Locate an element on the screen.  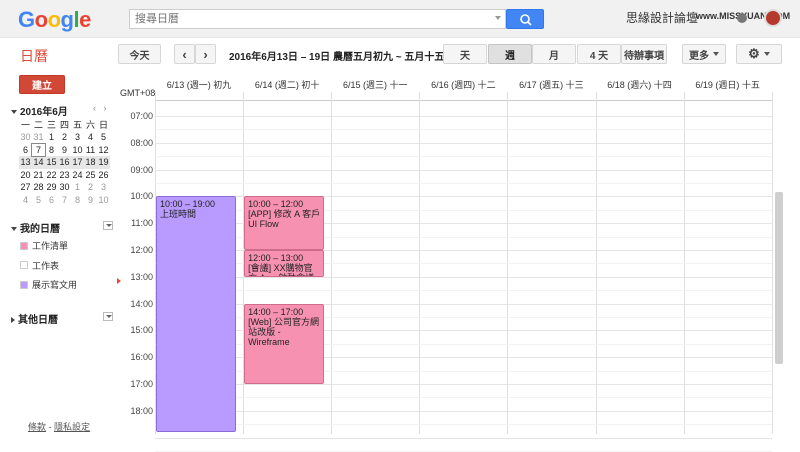
mini-calendar-day: 12 is located at coordinates (103, 150).